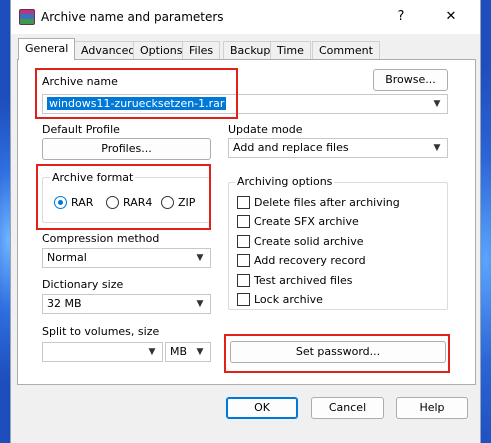 The image size is (491, 443). What do you see at coordinates (81, 129) in the screenshot?
I see `default-profile-label: Default Profile` at bounding box center [81, 129].